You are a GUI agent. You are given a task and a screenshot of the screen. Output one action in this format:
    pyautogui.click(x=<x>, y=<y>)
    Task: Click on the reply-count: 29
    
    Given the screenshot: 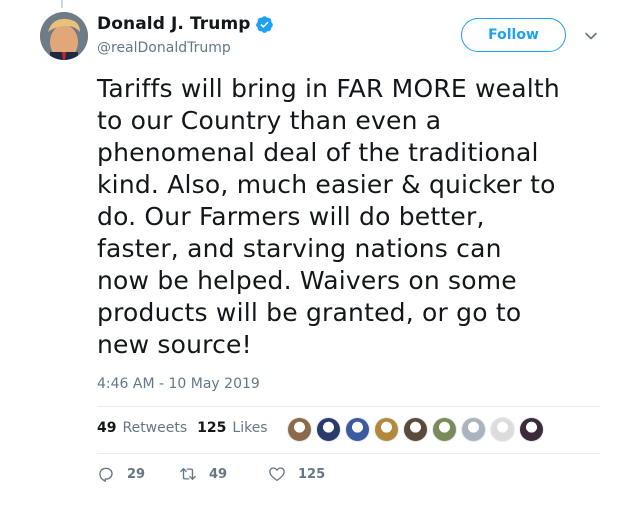 What is the action you would take?
    pyautogui.click(x=136, y=474)
    